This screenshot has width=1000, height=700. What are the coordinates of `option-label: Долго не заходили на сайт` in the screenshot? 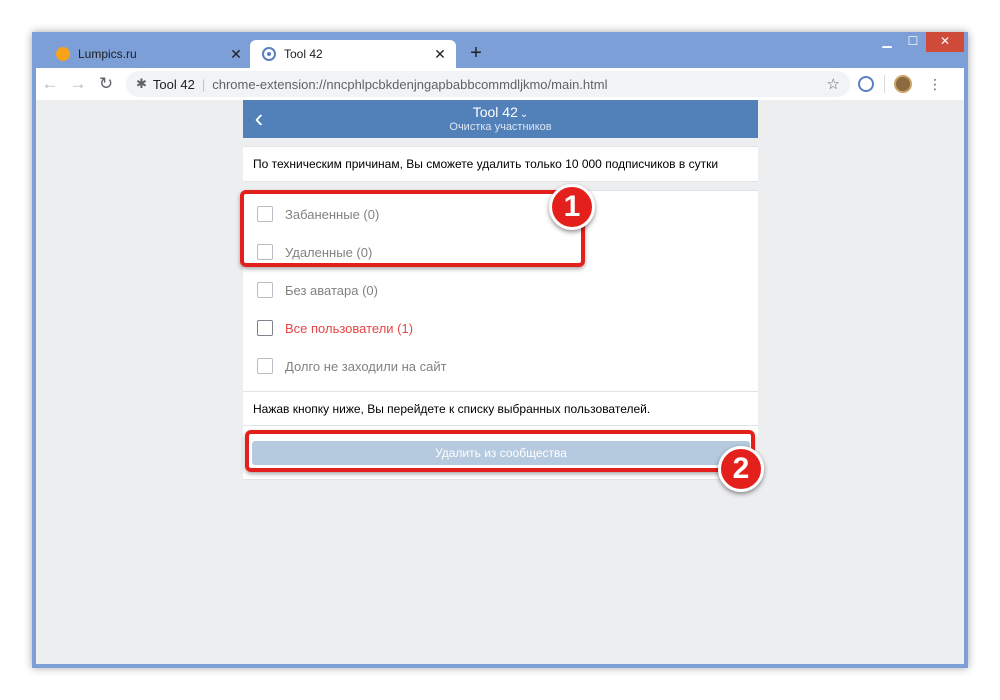 It's located at (366, 366).